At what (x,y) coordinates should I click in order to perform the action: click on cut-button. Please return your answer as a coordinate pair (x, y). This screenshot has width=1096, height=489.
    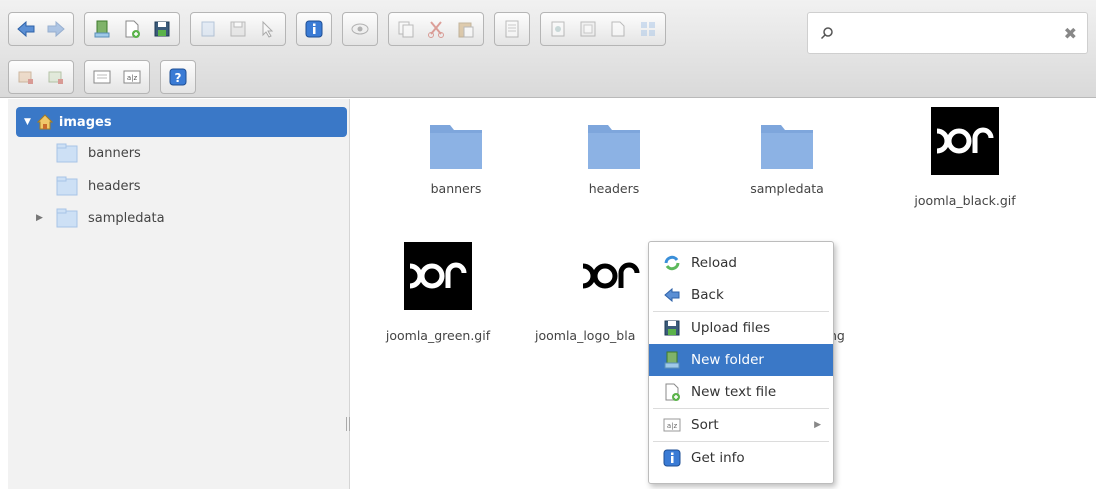
    Looking at the image, I should click on (436, 29).